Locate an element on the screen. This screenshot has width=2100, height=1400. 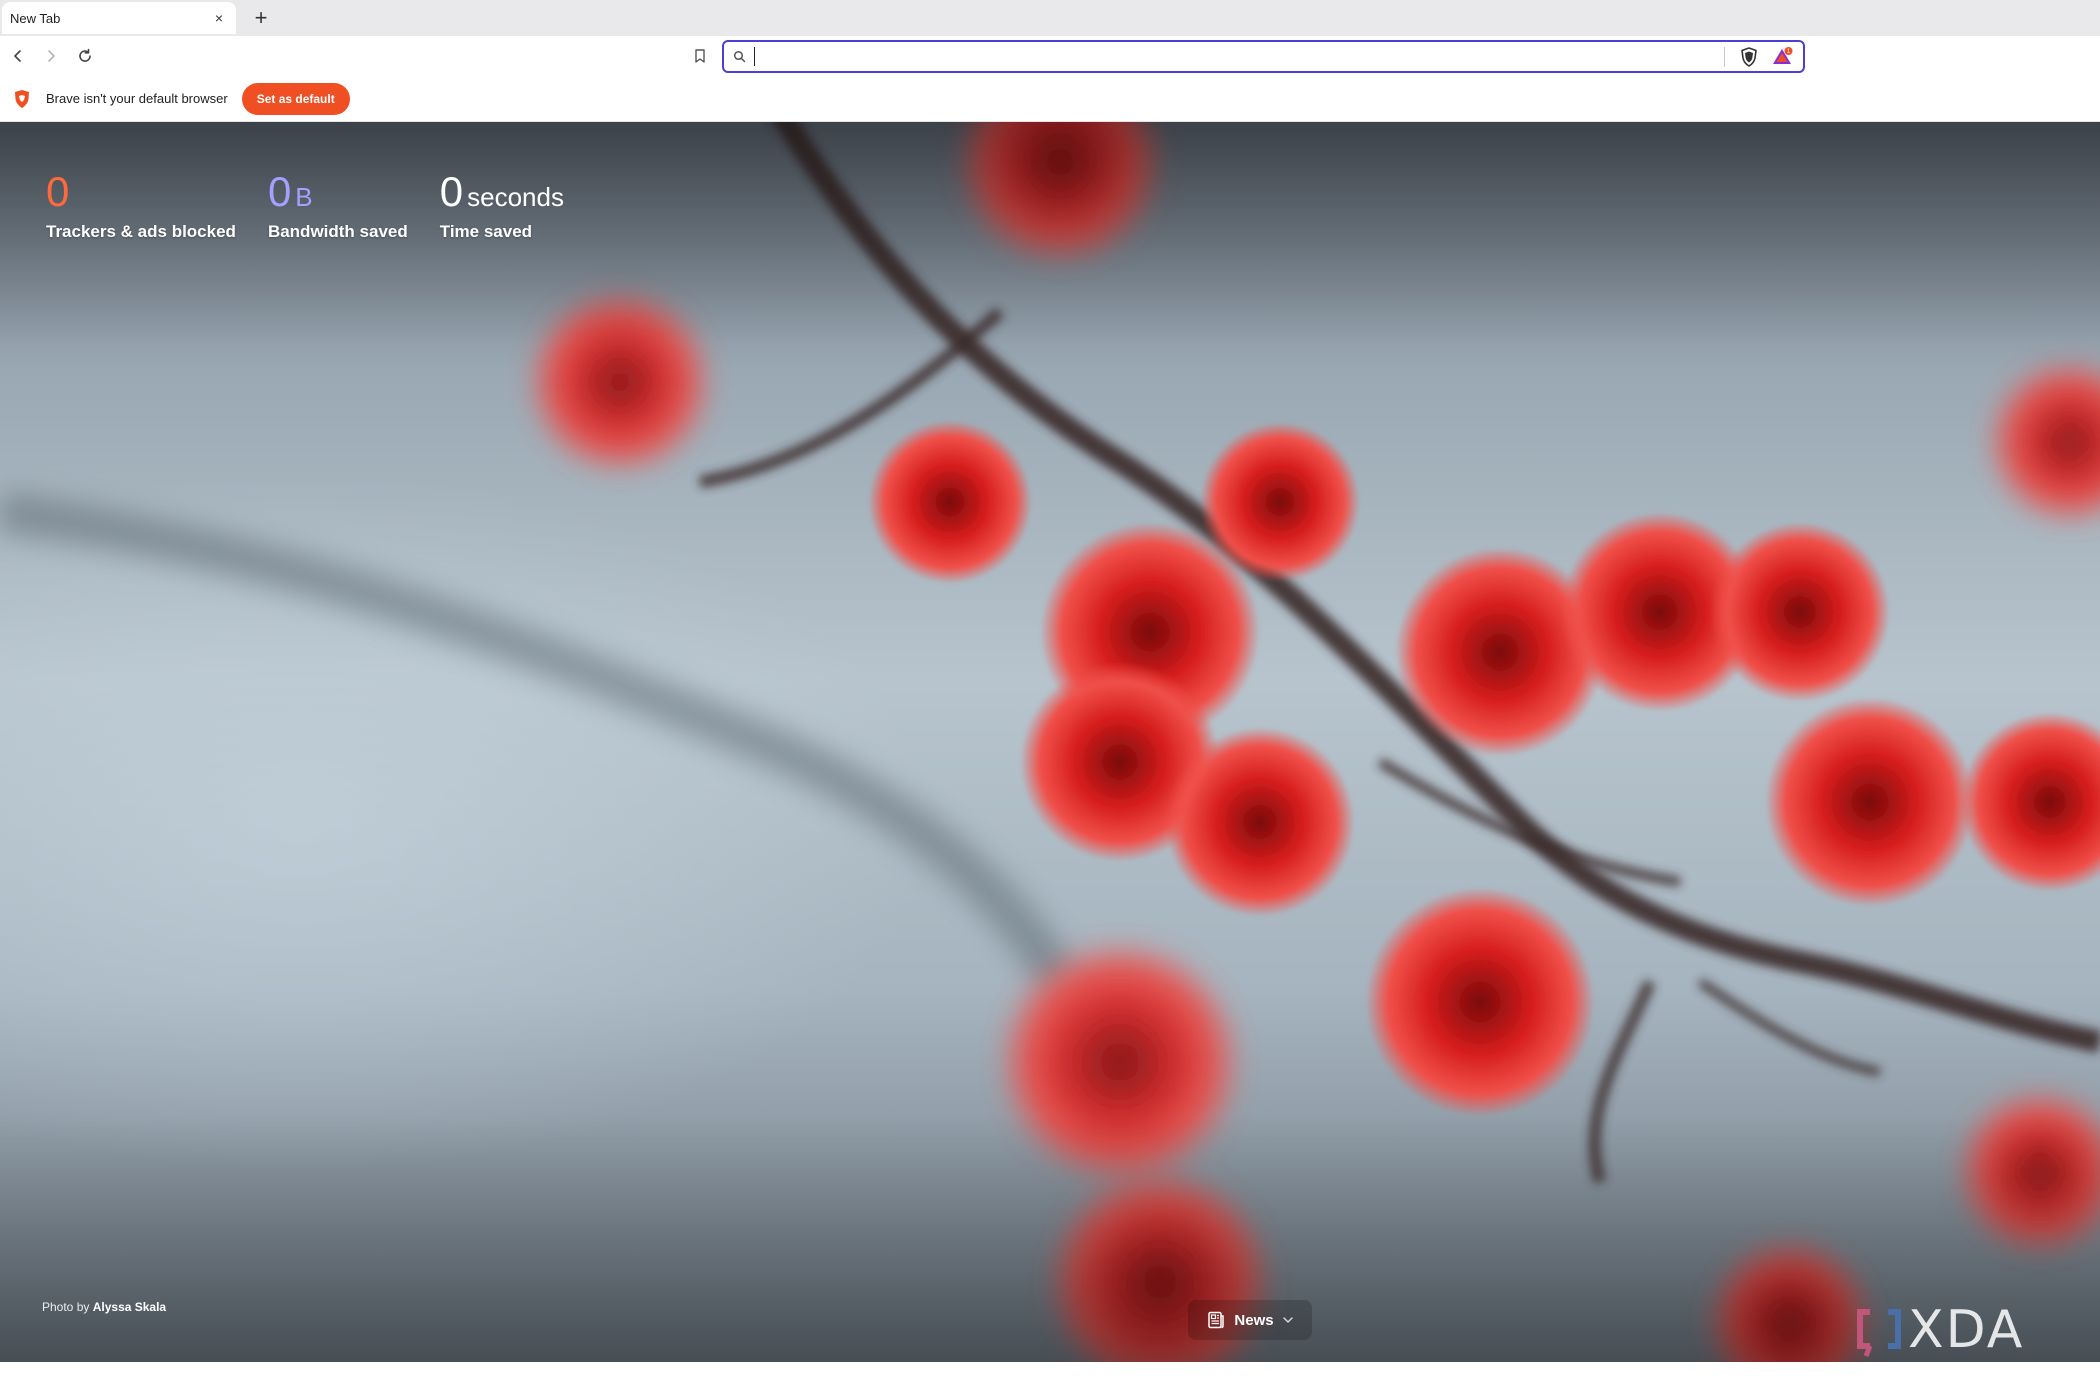
back-button is located at coordinates (18, 56).